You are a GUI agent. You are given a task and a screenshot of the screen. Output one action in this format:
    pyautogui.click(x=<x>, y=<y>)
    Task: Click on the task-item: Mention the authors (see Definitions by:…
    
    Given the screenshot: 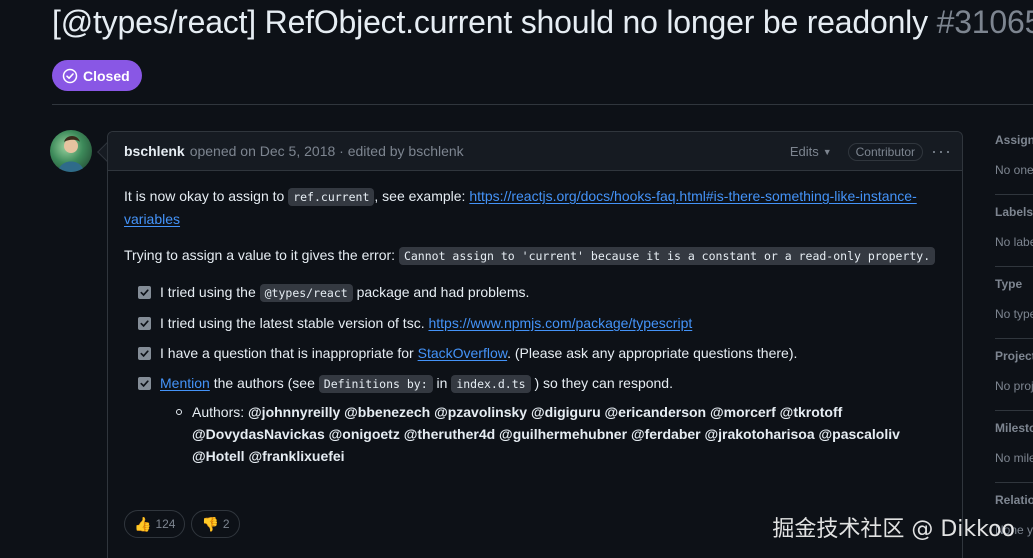 What is the action you would take?
    pyautogui.click(x=542, y=383)
    